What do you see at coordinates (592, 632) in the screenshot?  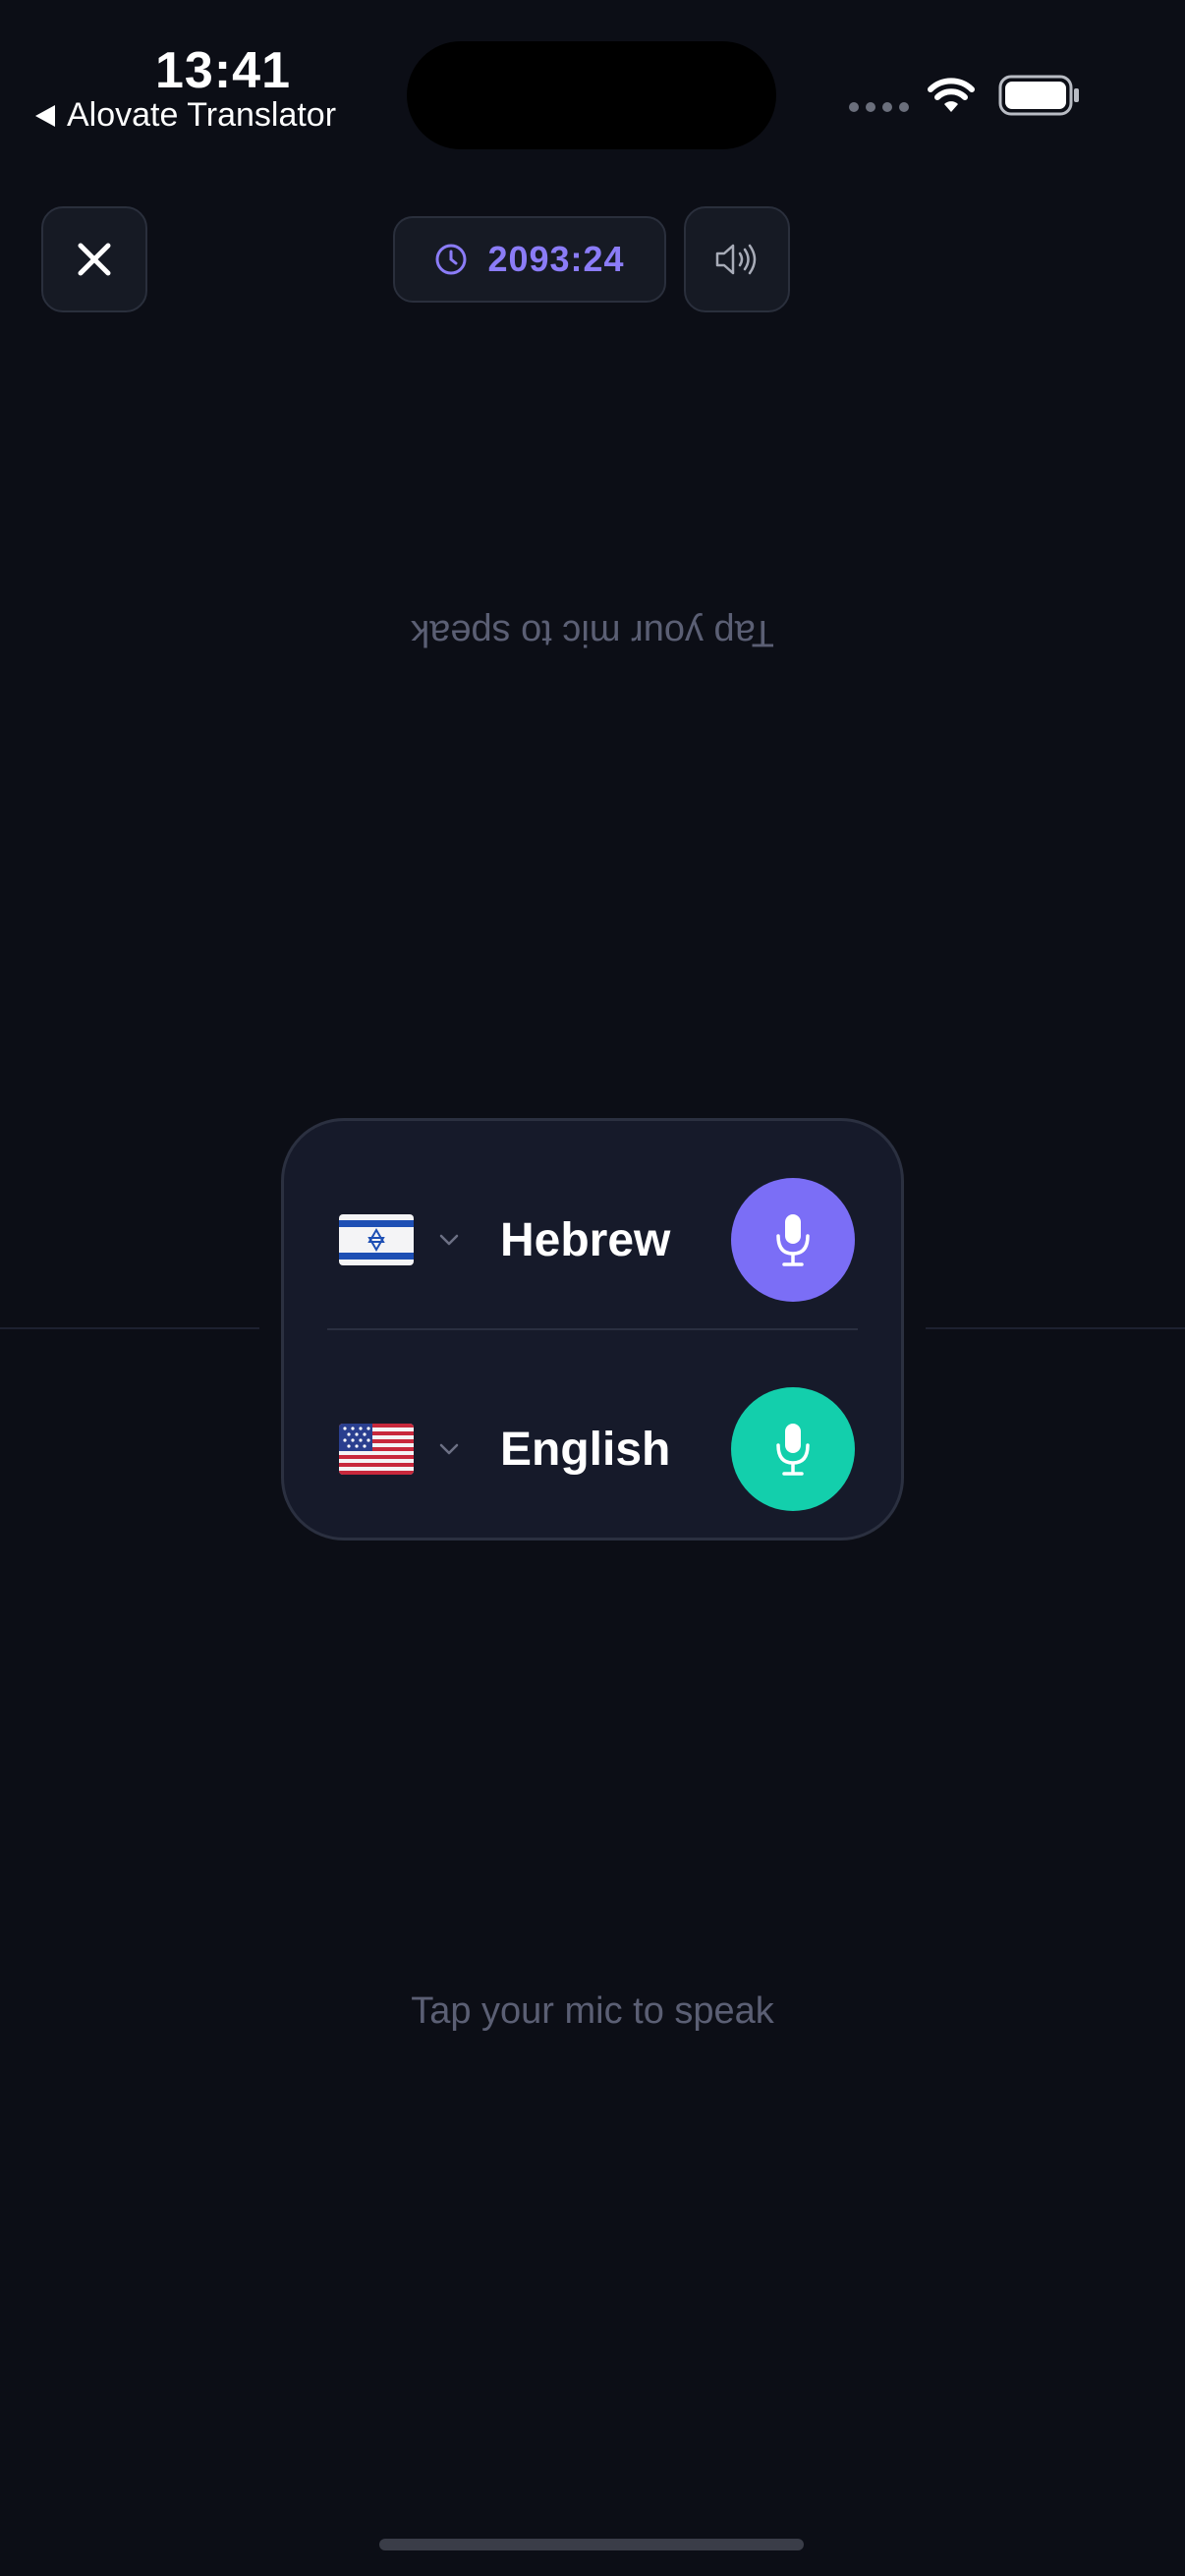 I see `prompt-top-rotated: Tap your mic to speak` at bounding box center [592, 632].